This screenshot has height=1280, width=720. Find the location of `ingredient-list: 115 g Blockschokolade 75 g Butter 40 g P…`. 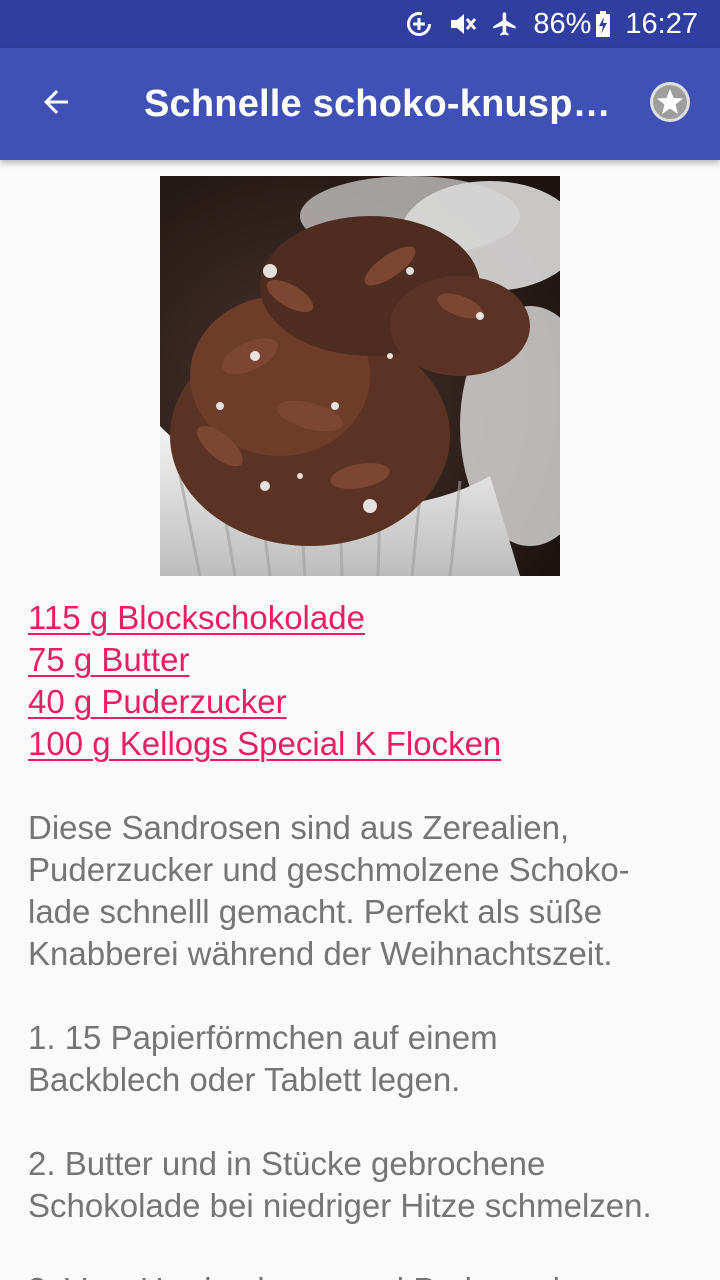

ingredient-list: 115 g Blockschokolade 75 g Butter 40 g P… is located at coordinates (368, 681).